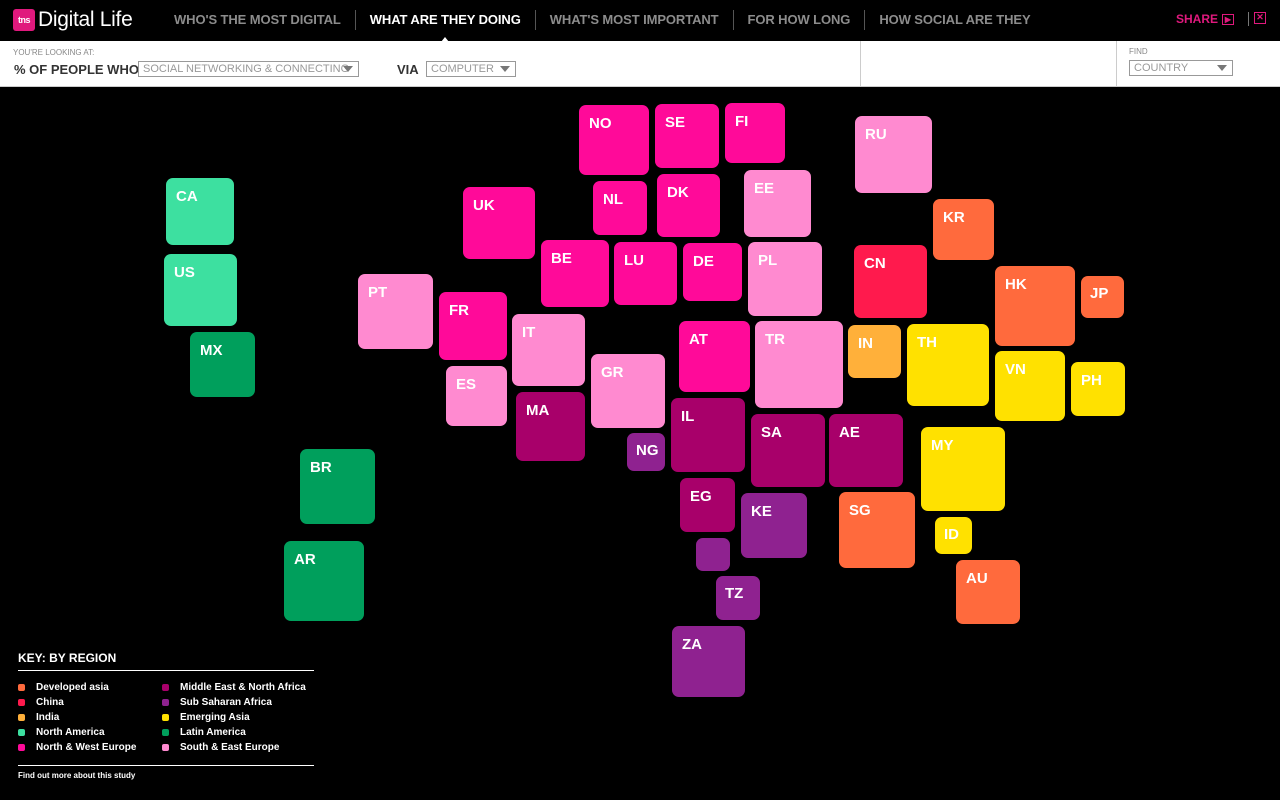 This screenshot has height=800, width=1280. I want to click on country-tile: CN, so click(890, 281).